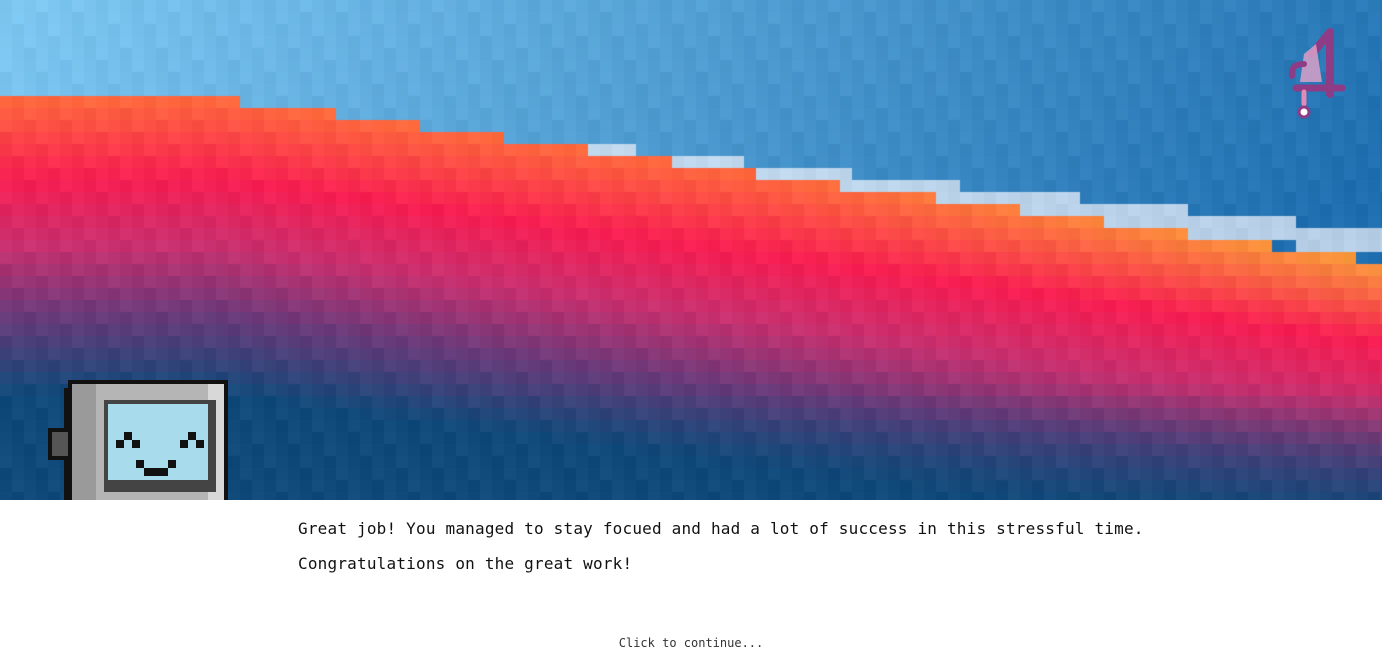  Describe the element at coordinates (465, 563) in the screenshot. I see `dialog-text-line: Congratulations on the great work!` at that location.